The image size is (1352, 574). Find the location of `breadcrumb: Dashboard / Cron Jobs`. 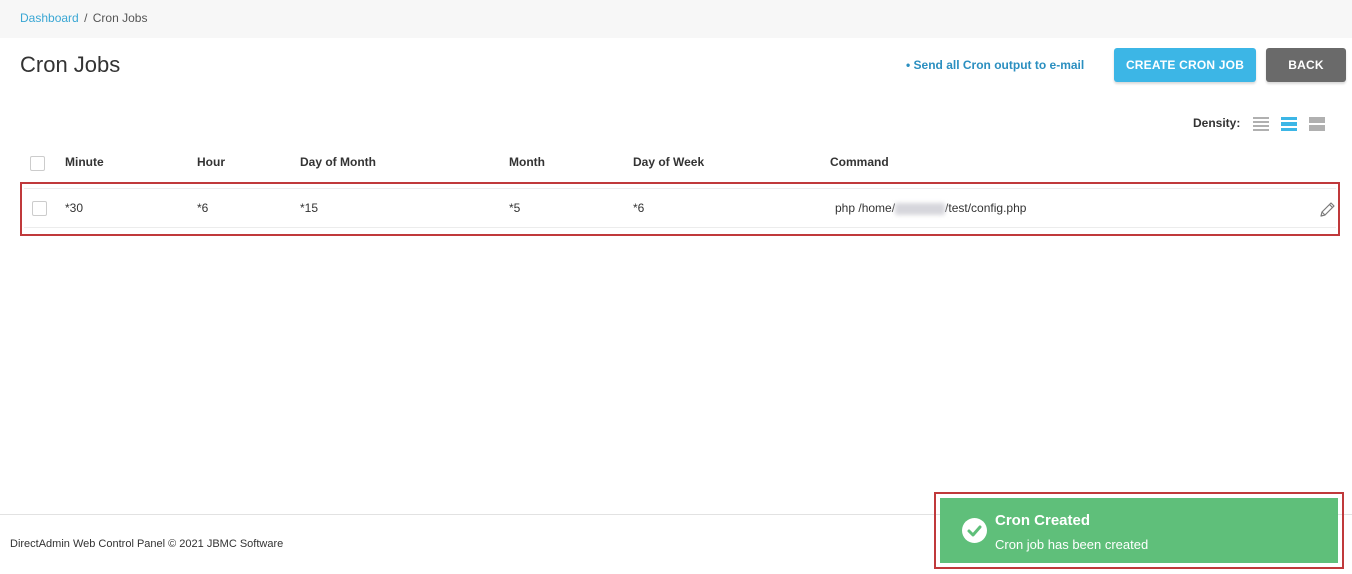

breadcrumb: Dashboard / Cron Jobs is located at coordinates (83, 18).